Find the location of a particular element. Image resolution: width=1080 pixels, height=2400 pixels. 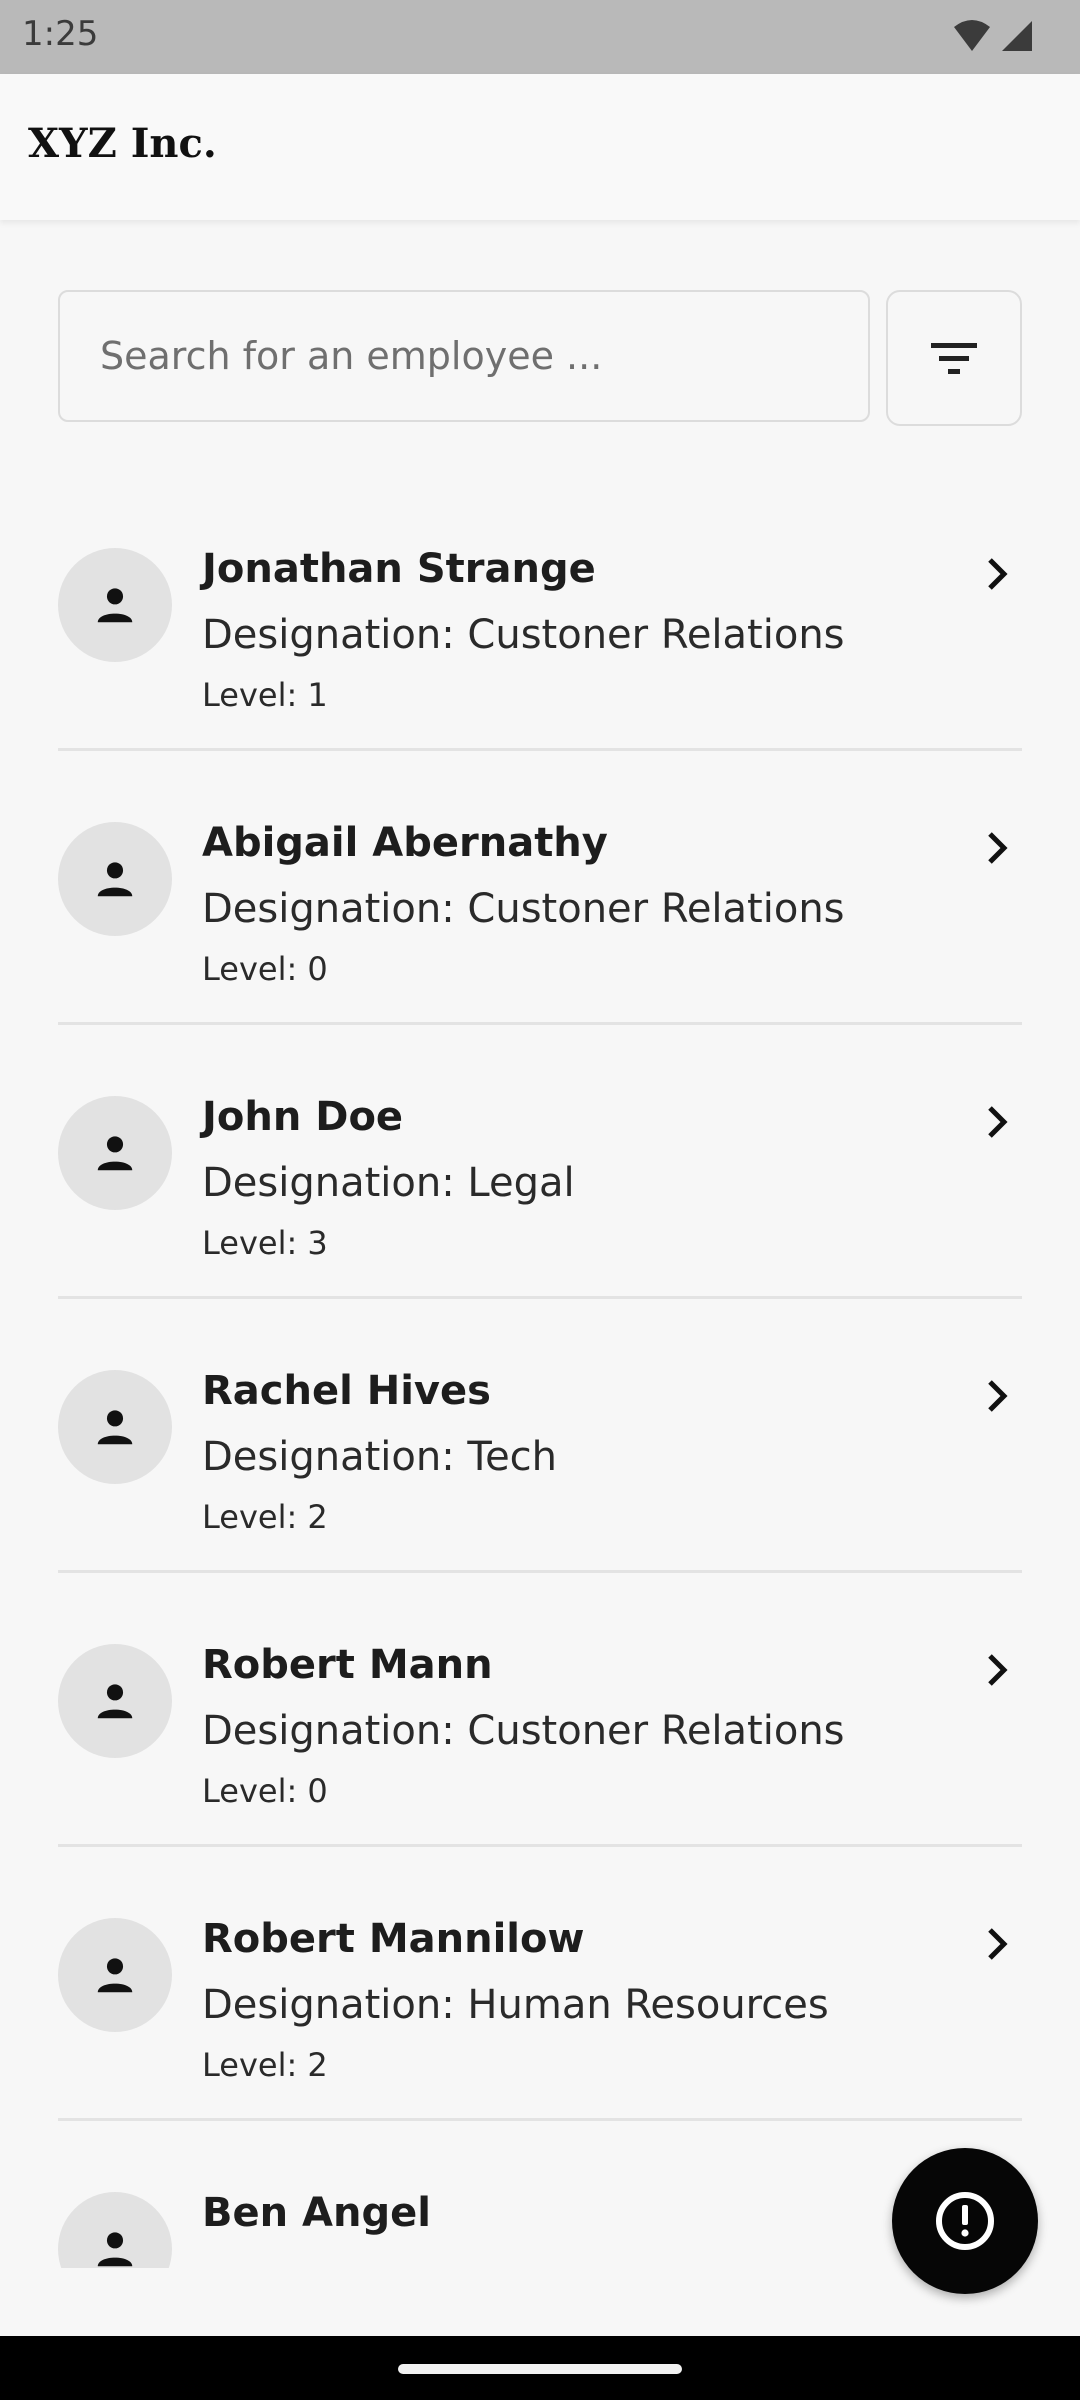

employee-designation: Designation: Human Resources is located at coordinates (515, 2005).